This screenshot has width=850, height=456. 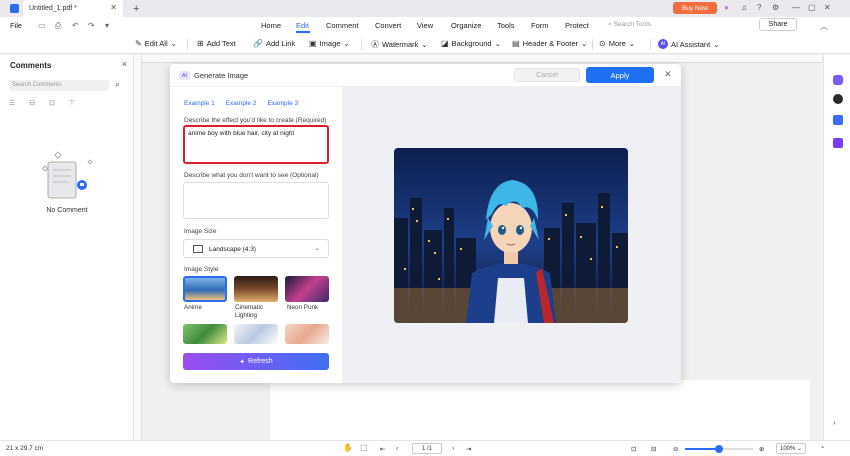 What do you see at coordinates (342, 25) in the screenshot?
I see `menu-comment: Comment` at bounding box center [342, 25].